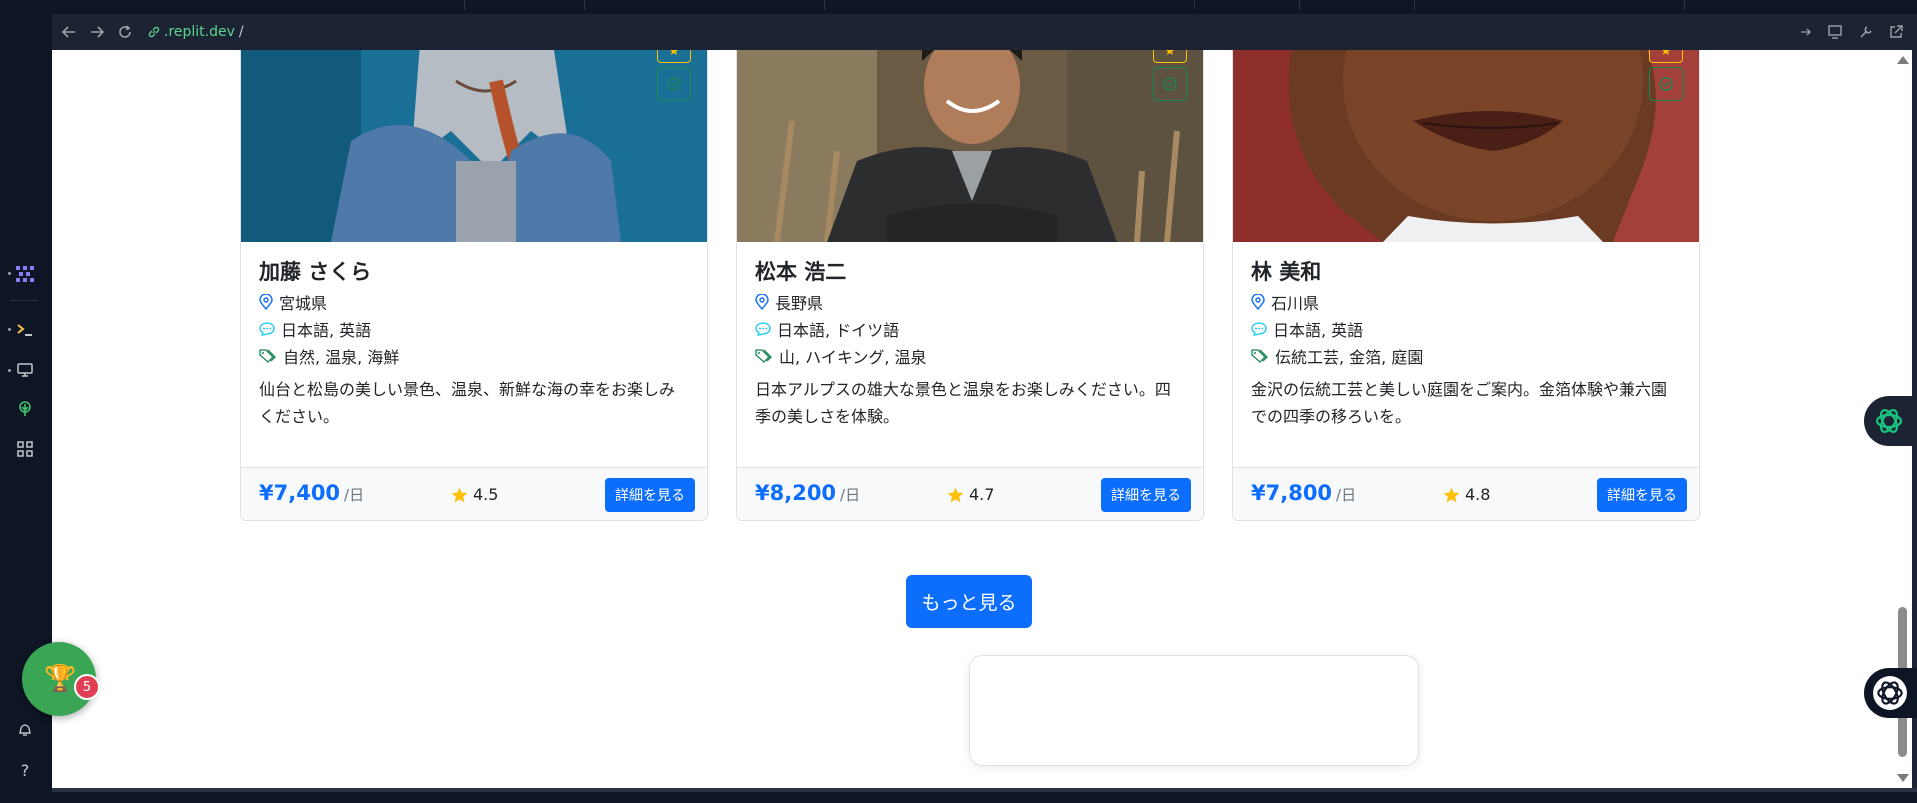 The image size is (1917, 803). What do you see at coordinates (827, 329) in the screenshot?
I see `guide-languages: 日本語, ドイツ語` at bounding box center [827, 329].